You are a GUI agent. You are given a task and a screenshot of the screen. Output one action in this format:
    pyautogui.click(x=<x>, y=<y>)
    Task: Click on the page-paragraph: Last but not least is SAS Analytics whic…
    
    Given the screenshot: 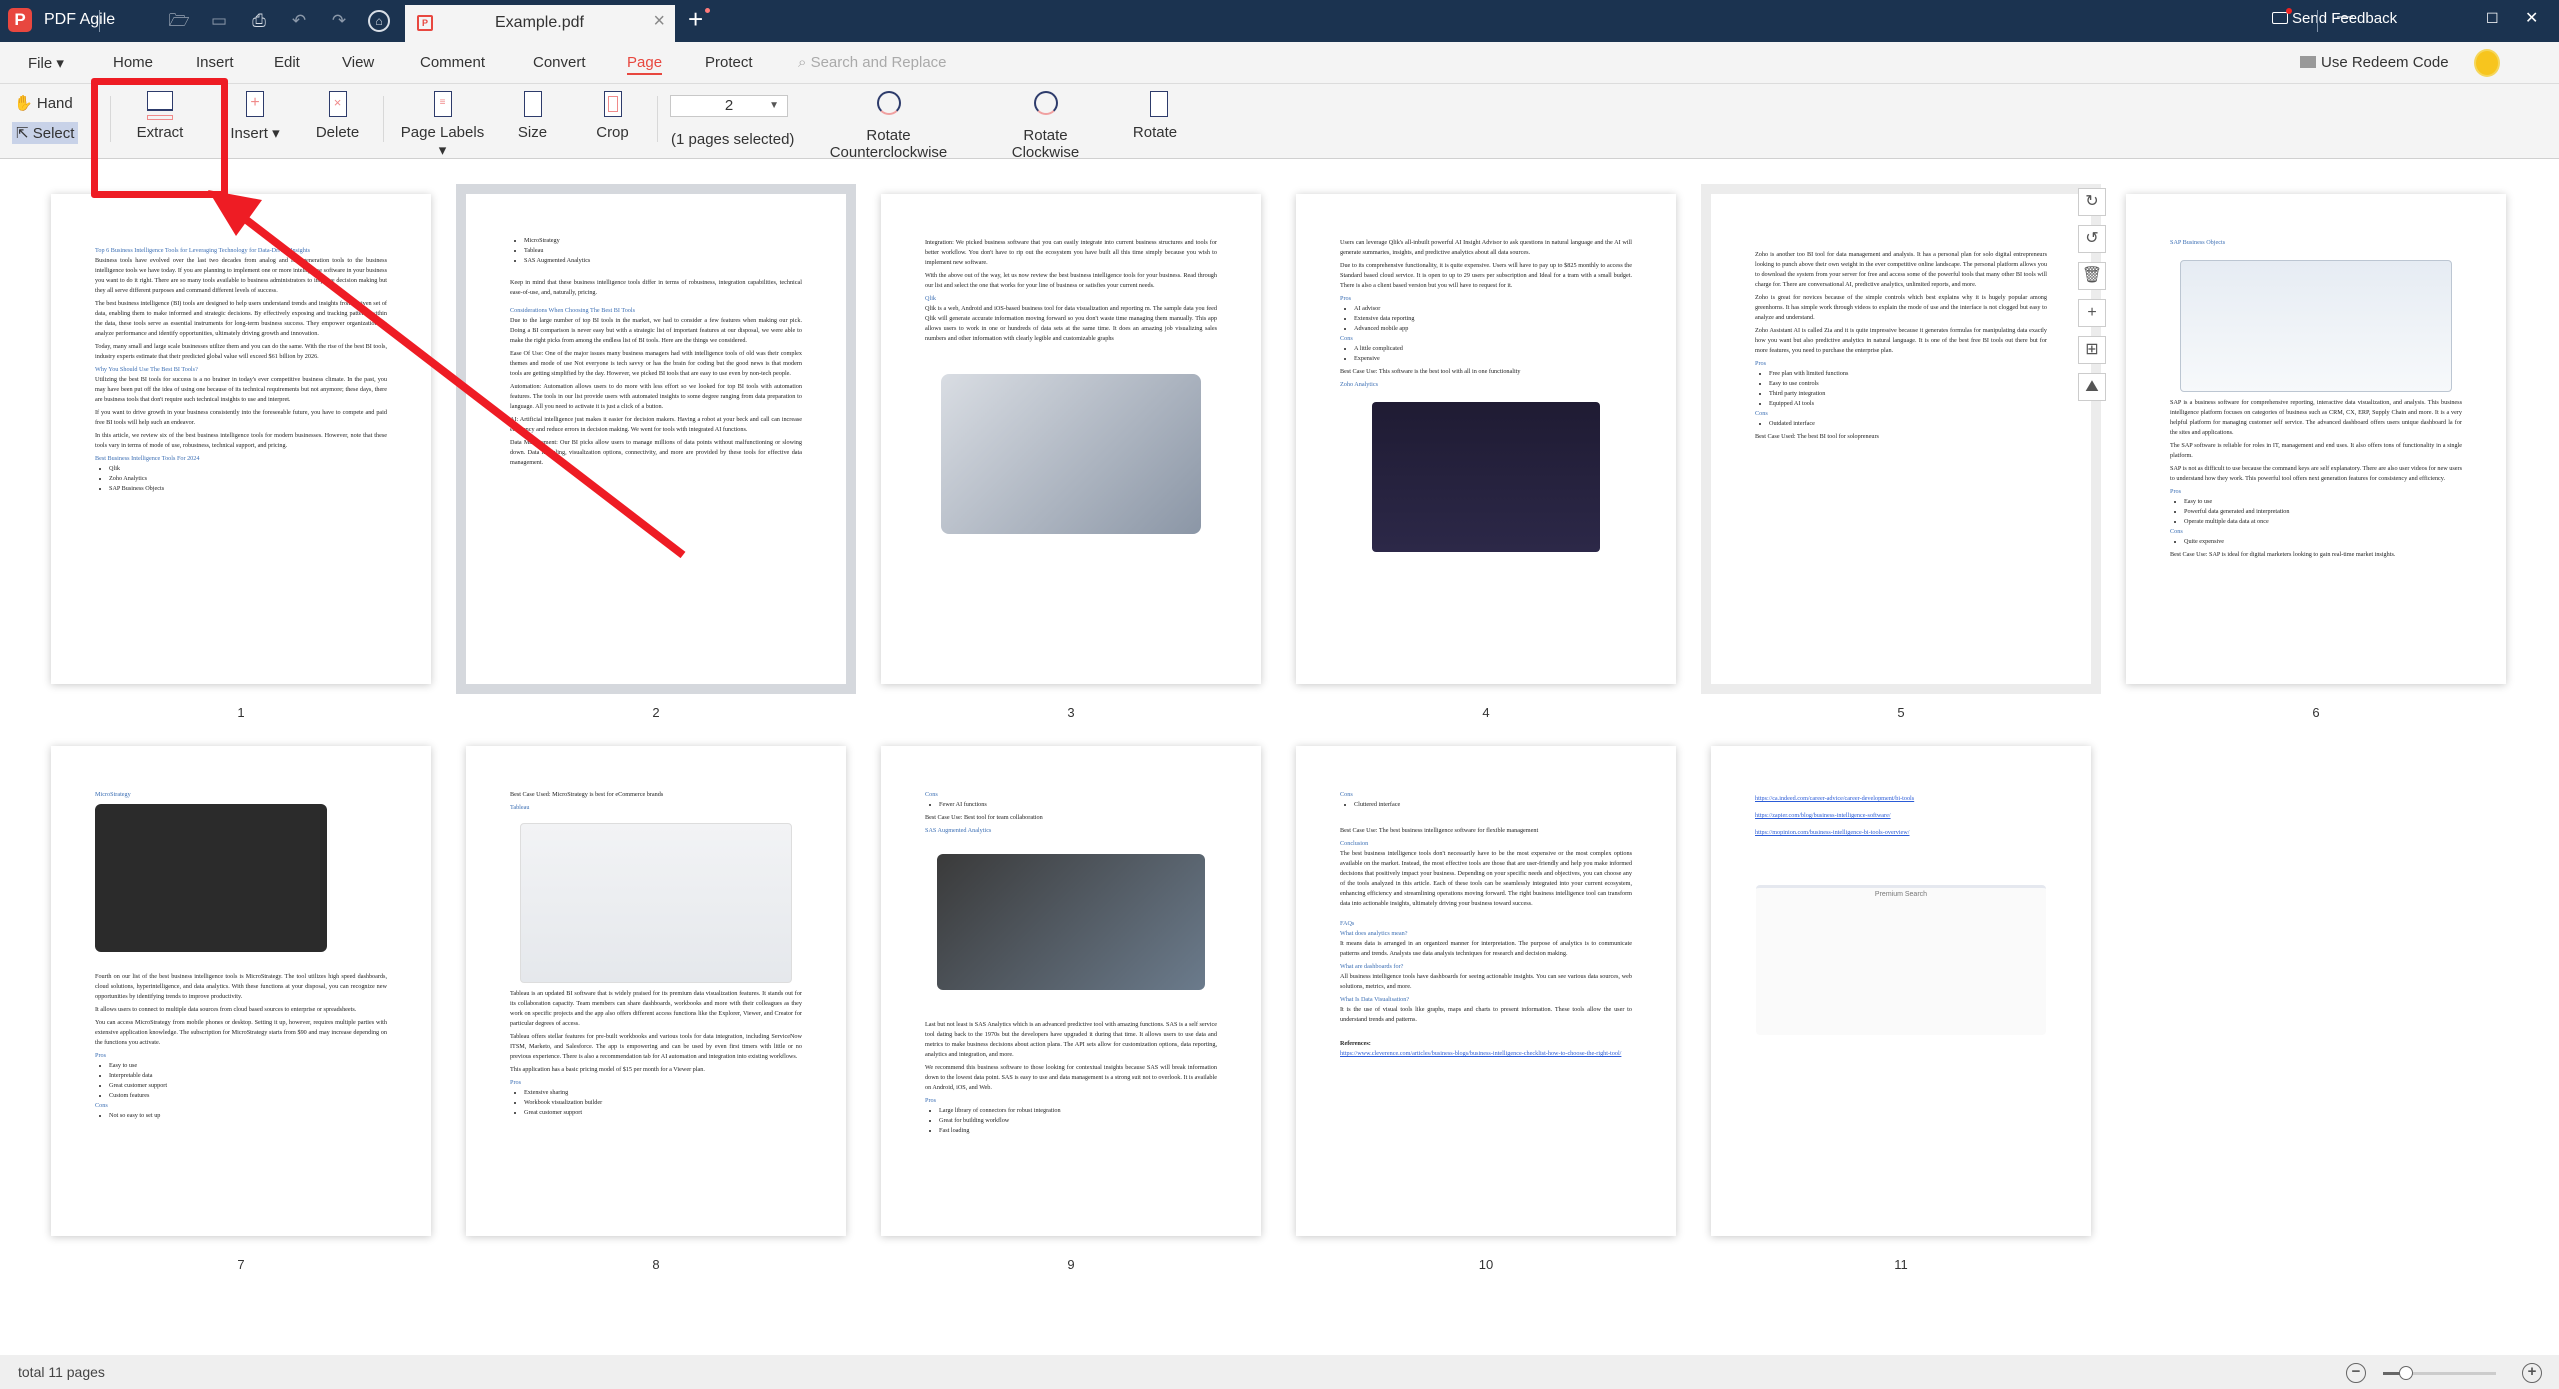 What is the action you would take?
    pyautogui.click(x=1071, y=1039)
    